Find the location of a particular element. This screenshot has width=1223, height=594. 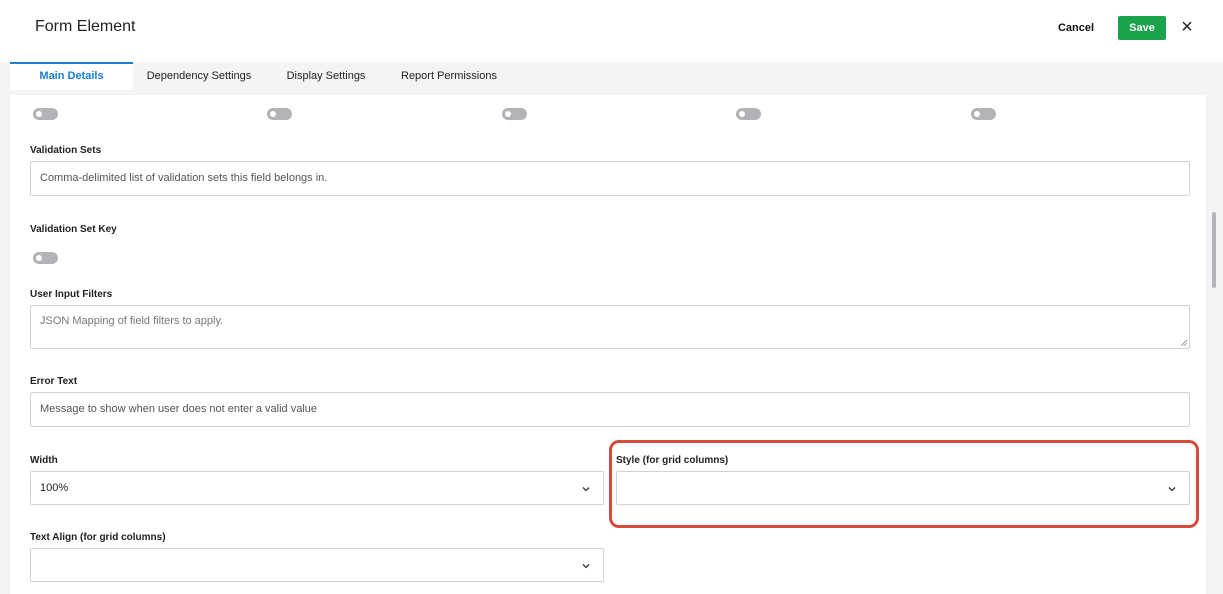

tab-display-settings: Display Settings is located at coordinates (326, 76).